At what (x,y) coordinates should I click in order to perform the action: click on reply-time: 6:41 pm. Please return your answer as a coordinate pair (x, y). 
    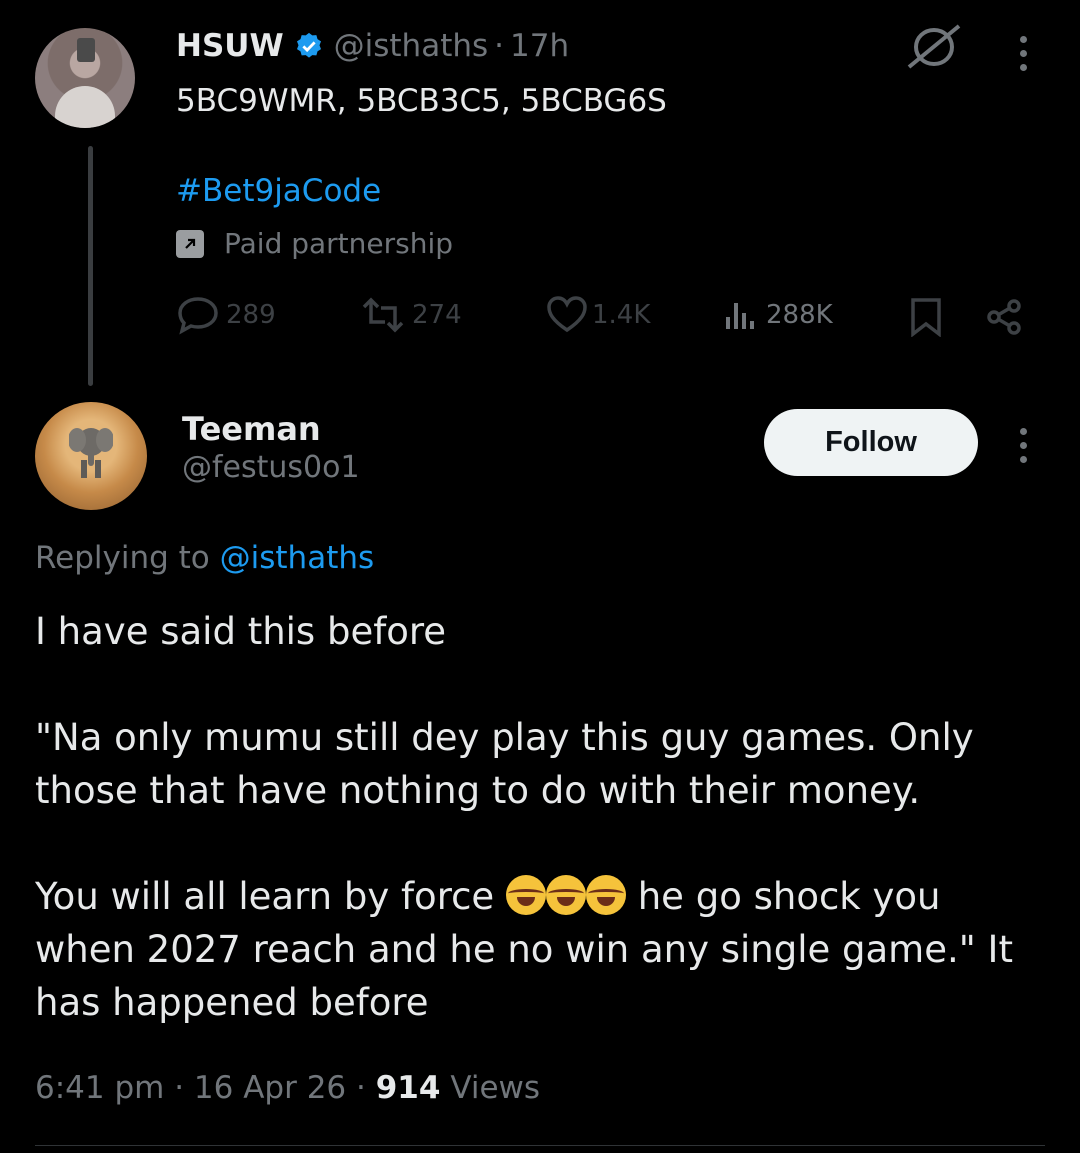
    Looking at the image, I should click on (99, 1088).